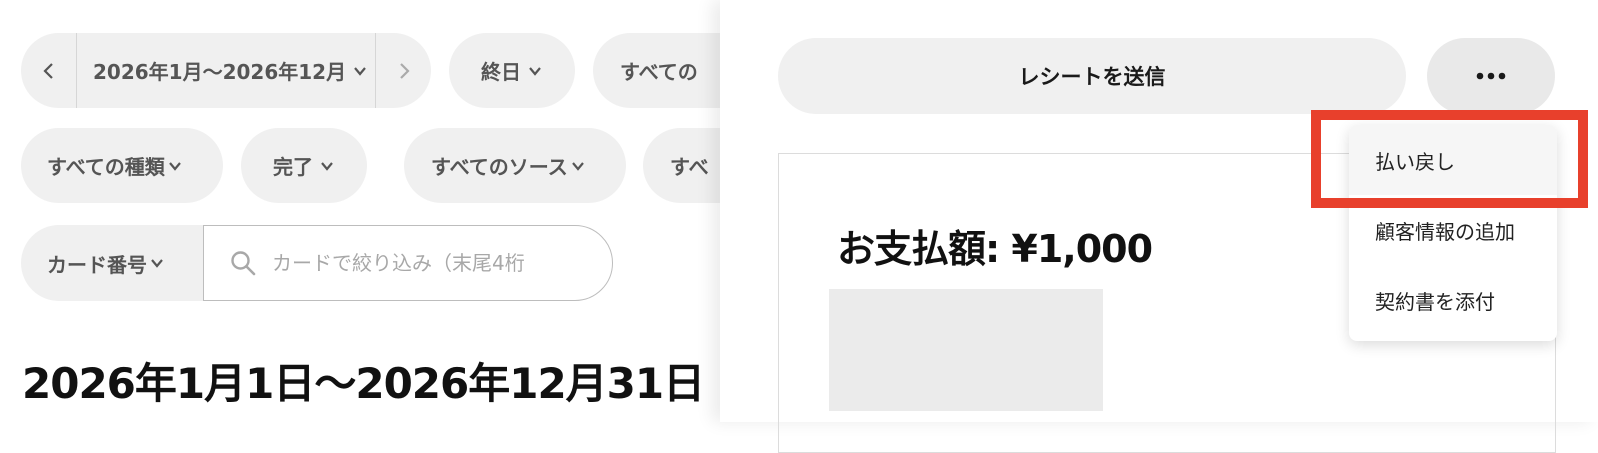 This screenshot has width=1598, height=453. Describe the element at coordinates (243, 263) in the screenshot. I see `search-icon` at that location.